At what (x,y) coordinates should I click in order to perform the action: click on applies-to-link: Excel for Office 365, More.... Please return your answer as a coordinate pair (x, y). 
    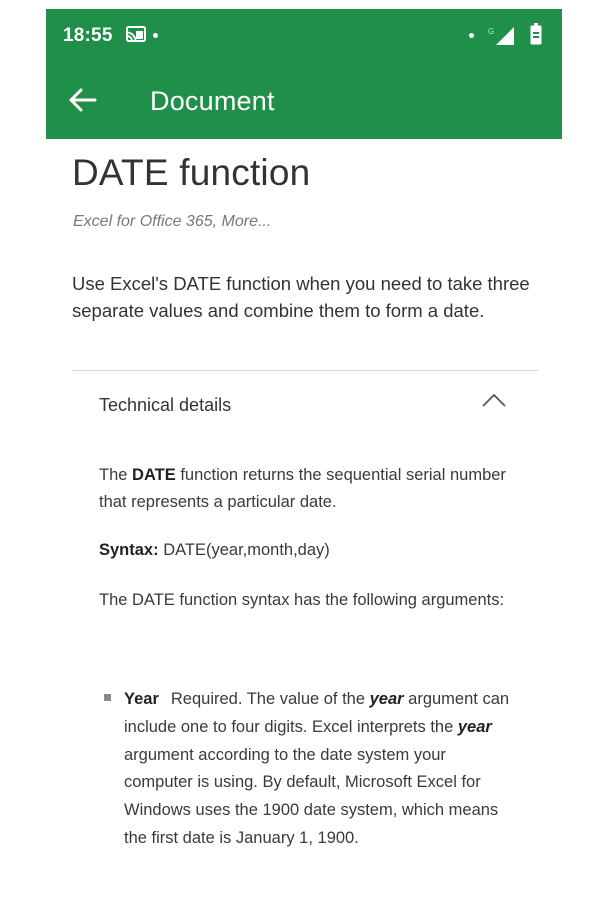
    Looking at the image, I should click on (172, 222).